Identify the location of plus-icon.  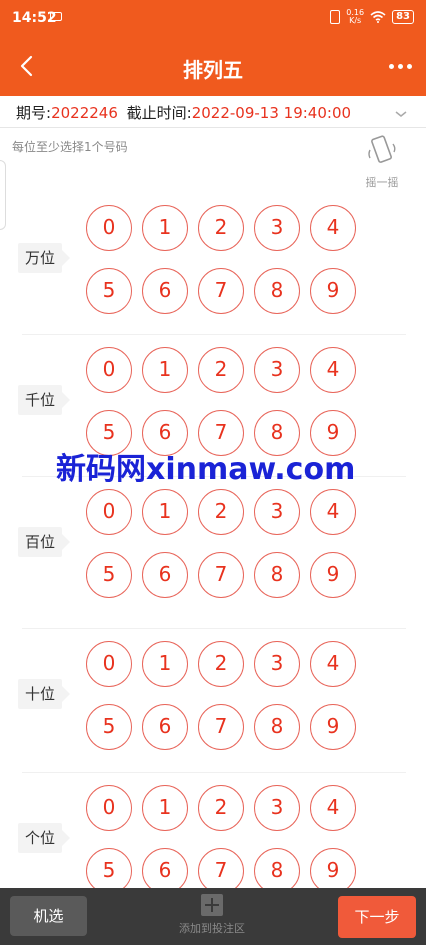
(212, 905).